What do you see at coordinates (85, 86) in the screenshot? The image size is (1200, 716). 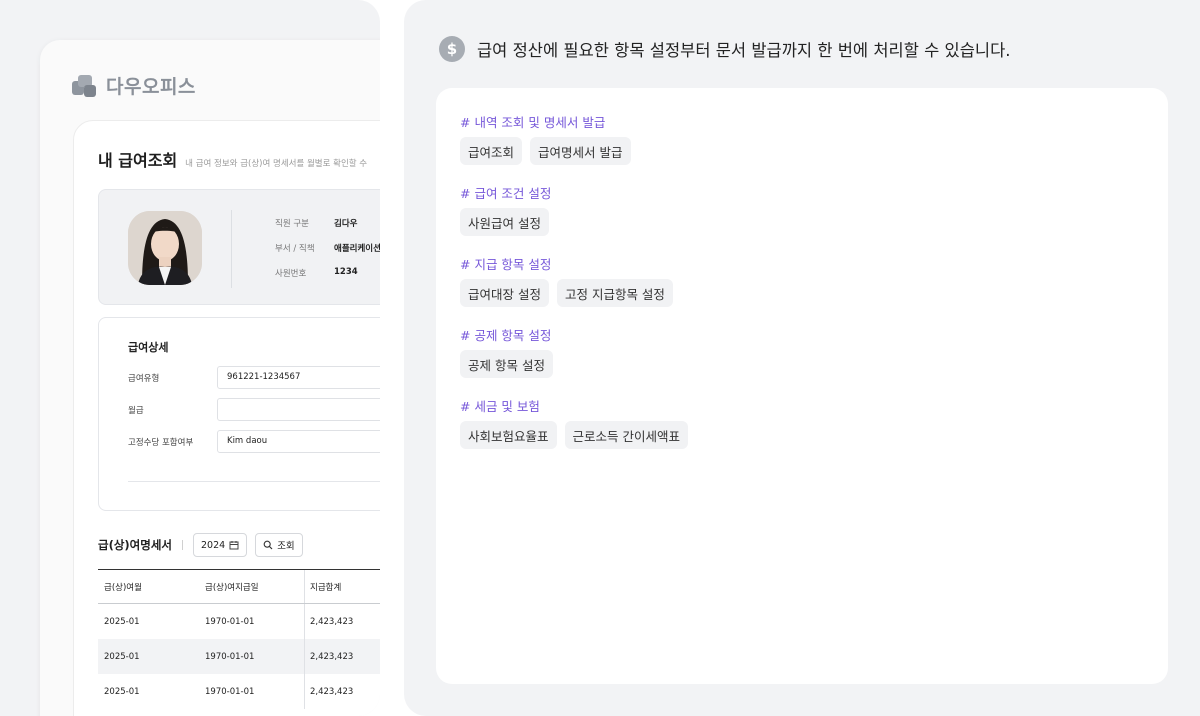 I see `logo-icon` at bounding box center [85, 86].